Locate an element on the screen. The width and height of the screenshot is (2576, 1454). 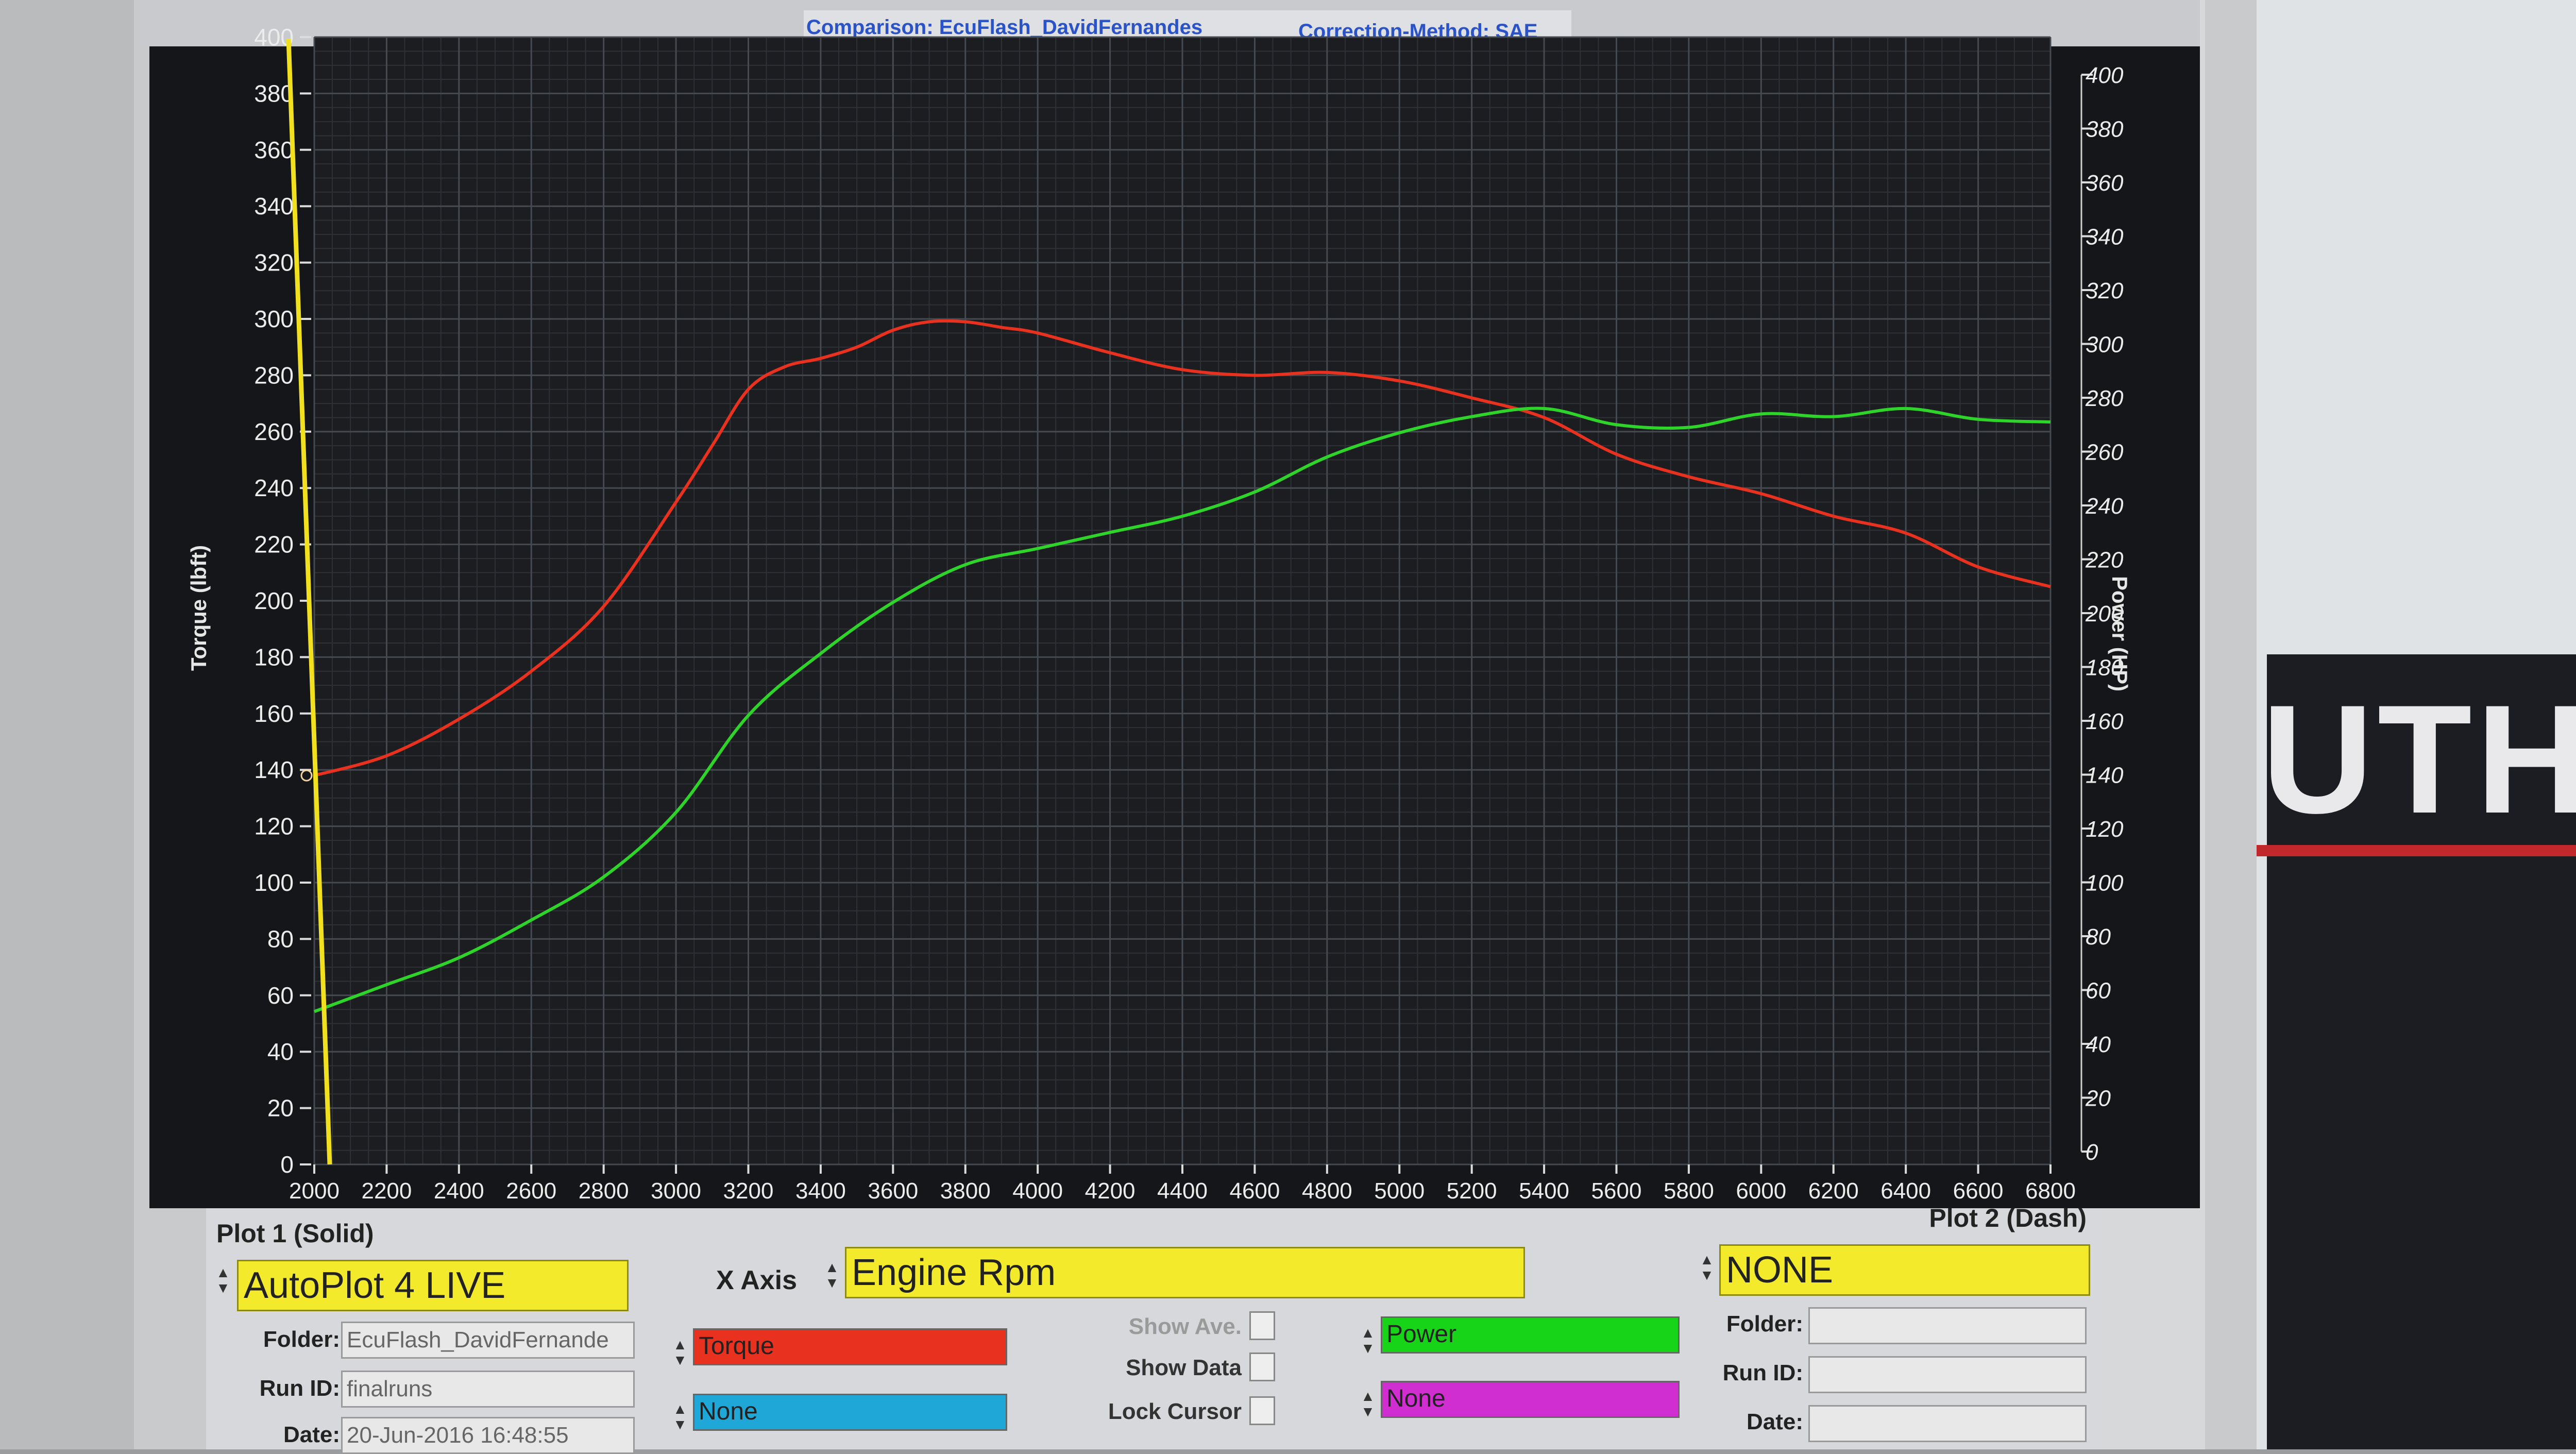
x-axis-tick-label: 6600 is located at coordinates (1978, 1191).